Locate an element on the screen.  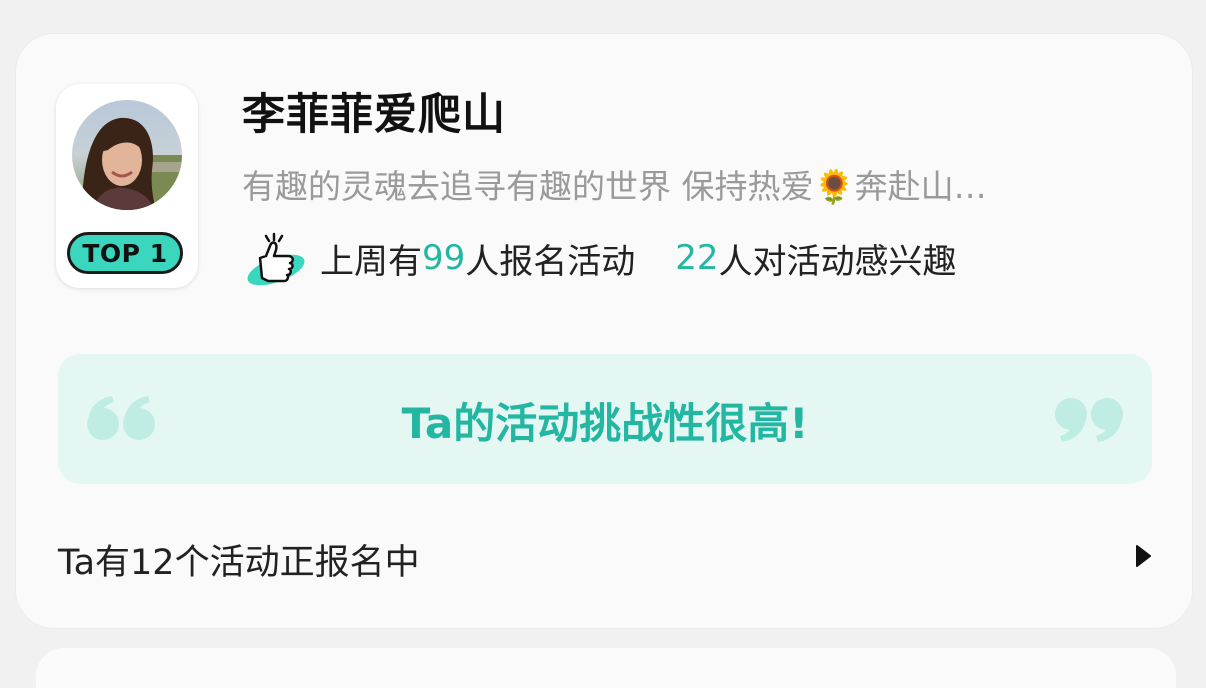
activities-label: Ta有12个活动正报名中 is located at coordinates (239, 563).